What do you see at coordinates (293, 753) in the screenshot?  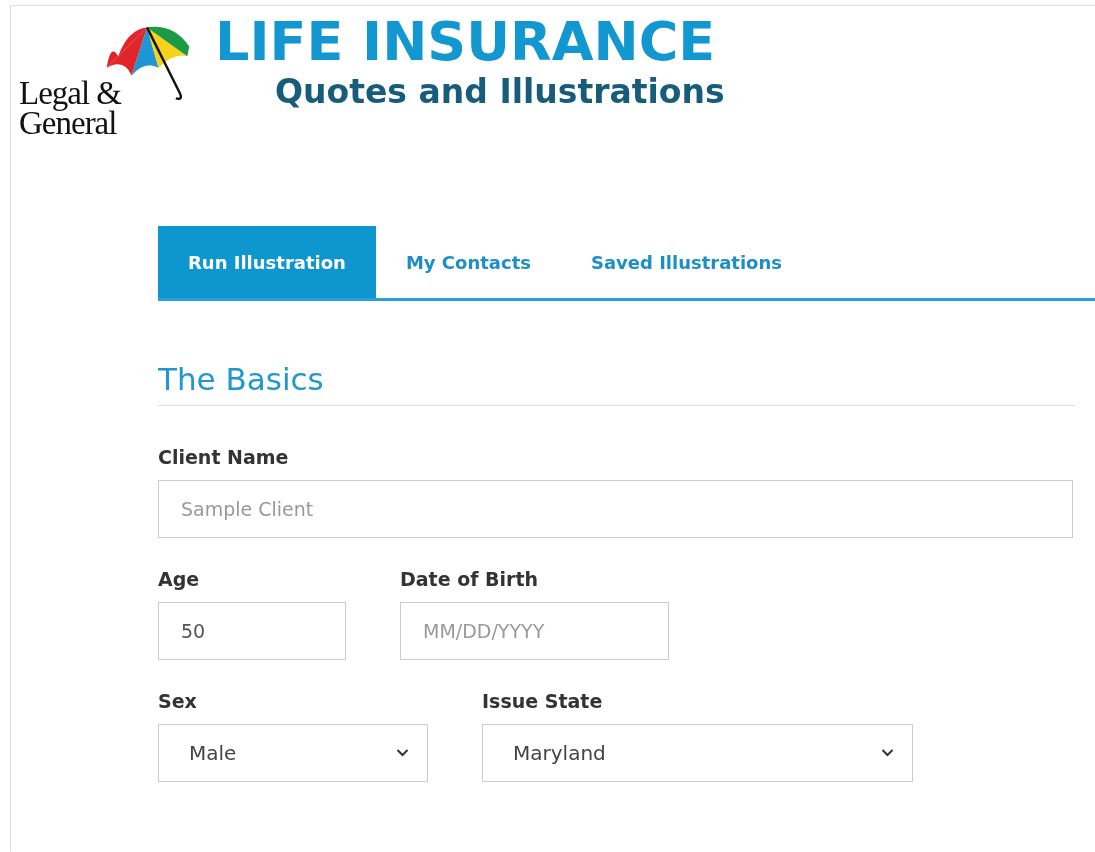 I see `dropdown: Male` at bounding box center [293, 753].